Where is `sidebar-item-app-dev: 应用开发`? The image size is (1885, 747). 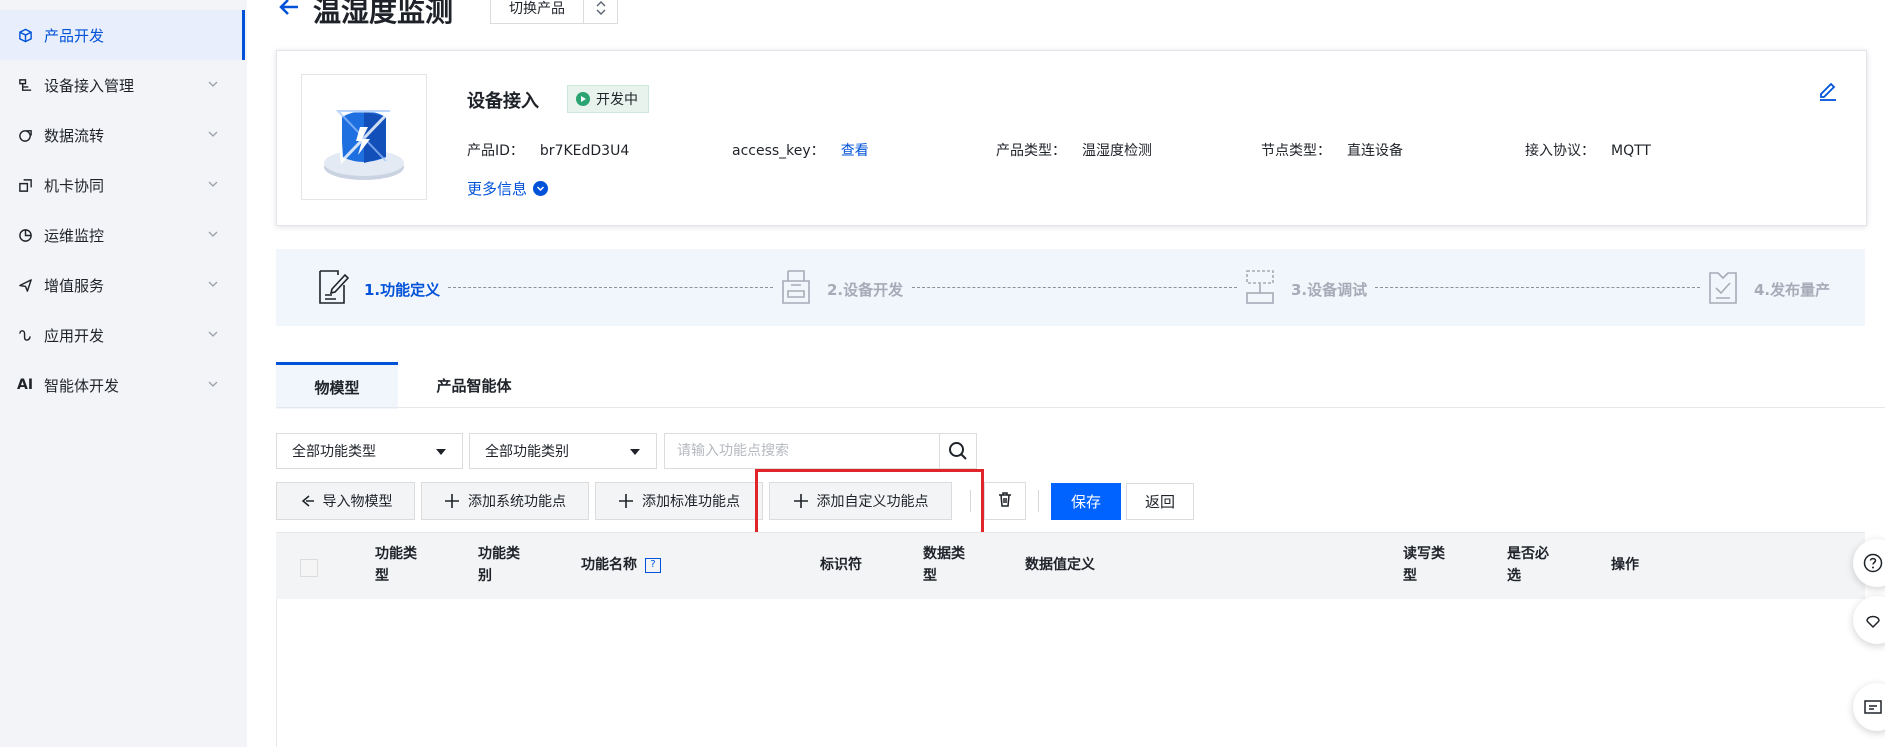
sidebar-item-app-dev: 应用开发 is located at coordinates (122, 335).